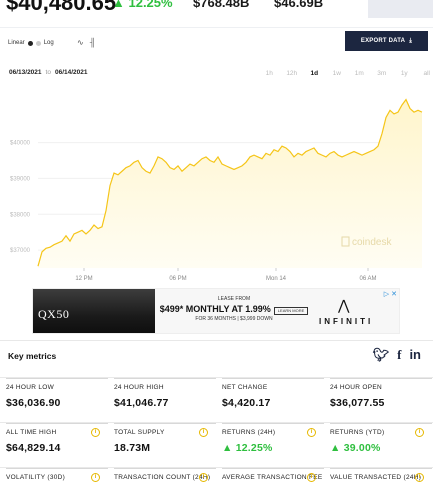  I want to click on x-tick-label: 12 PM, so click(83, 279).